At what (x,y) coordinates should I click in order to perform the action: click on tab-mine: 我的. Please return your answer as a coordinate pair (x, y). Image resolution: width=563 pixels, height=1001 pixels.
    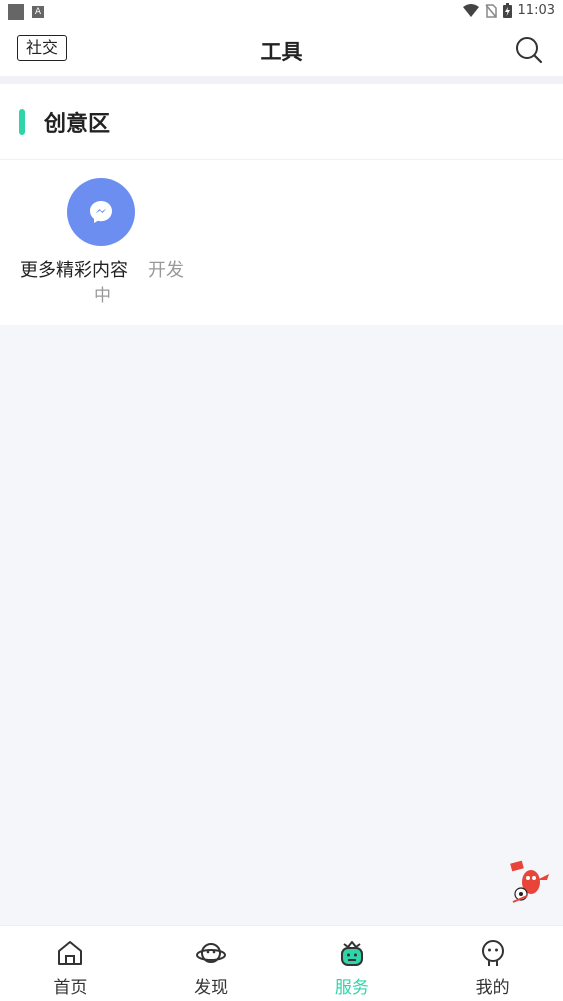
    Looking at the image, I should click on (492, 963).